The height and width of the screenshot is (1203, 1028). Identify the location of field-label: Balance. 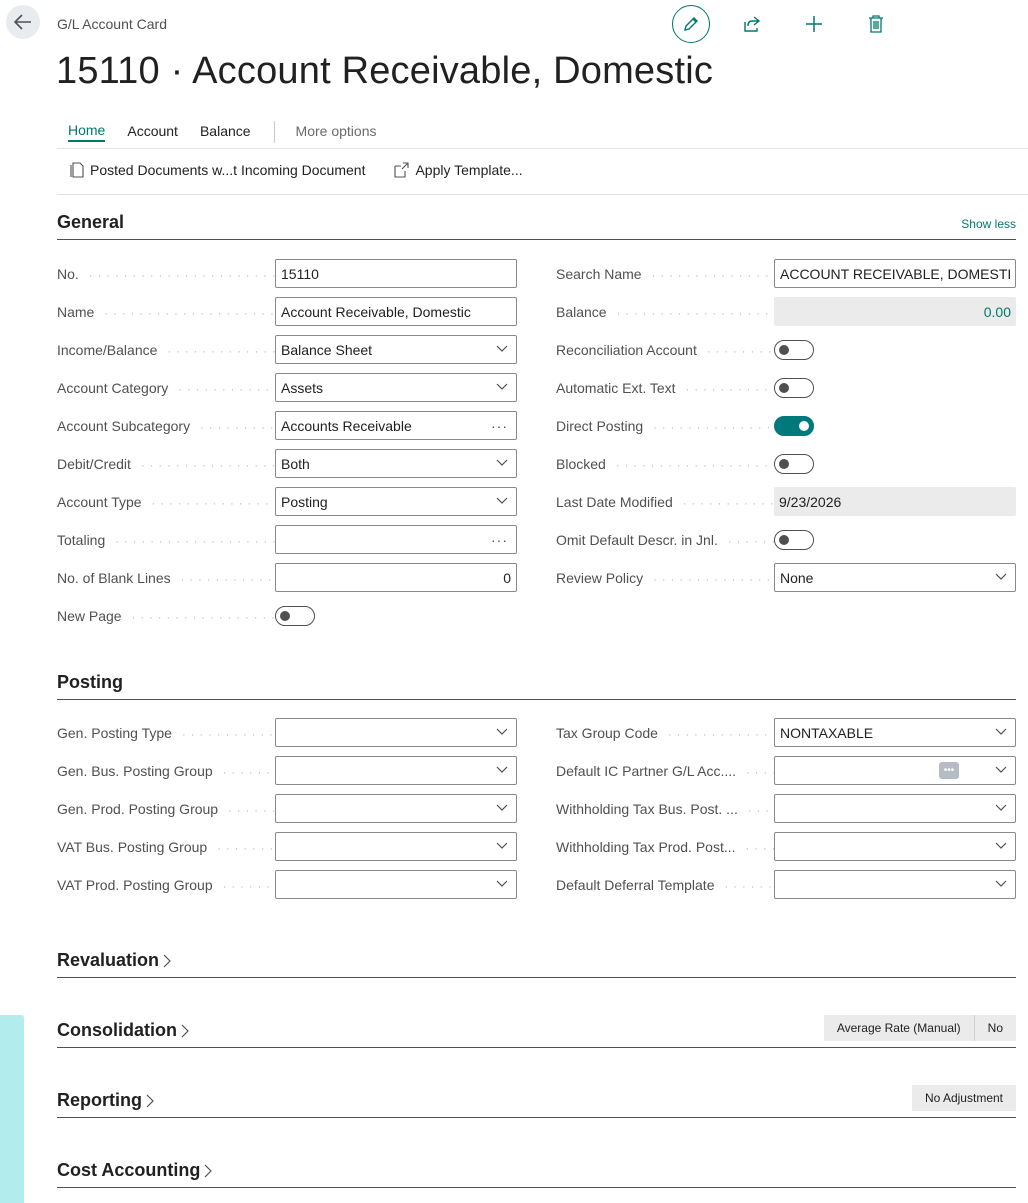
(584, 311).